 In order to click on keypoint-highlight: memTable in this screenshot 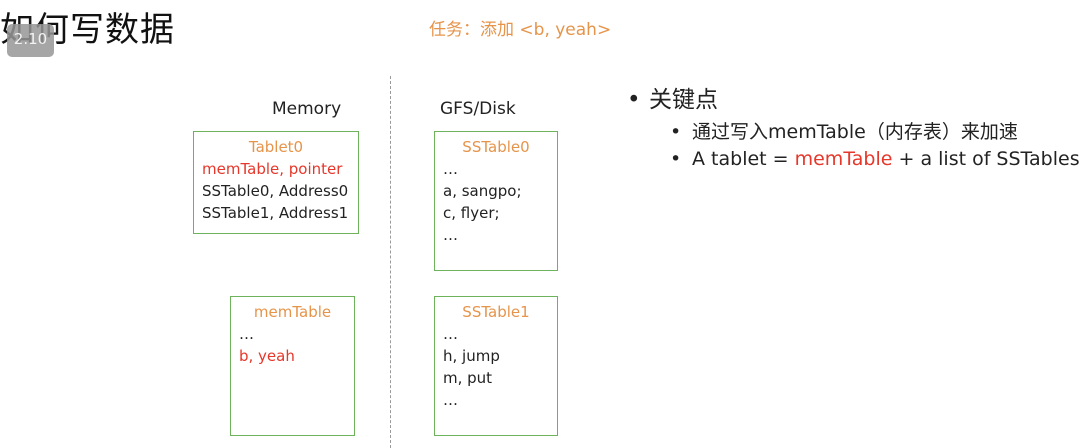, I will do `click(843, 159)`.